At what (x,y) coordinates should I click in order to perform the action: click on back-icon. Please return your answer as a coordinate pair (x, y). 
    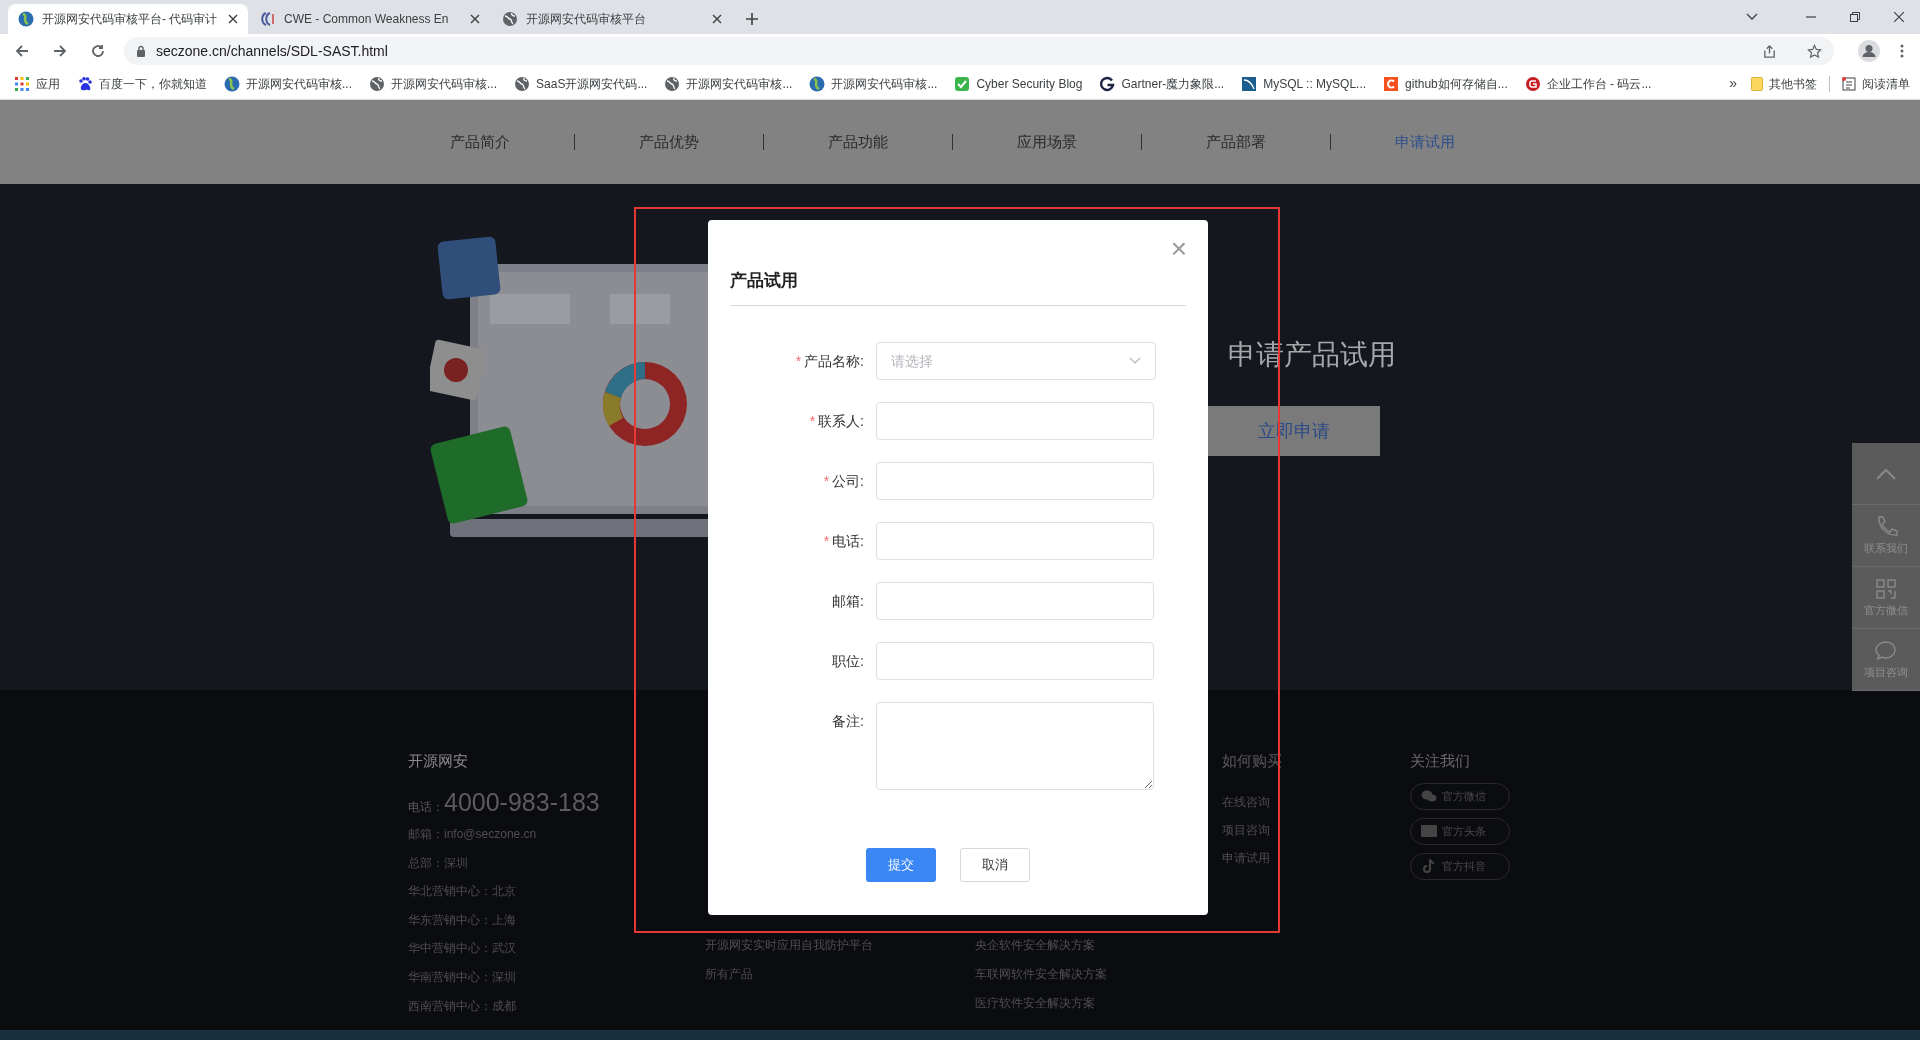
    Looking at the image, I should click on (22, 51).